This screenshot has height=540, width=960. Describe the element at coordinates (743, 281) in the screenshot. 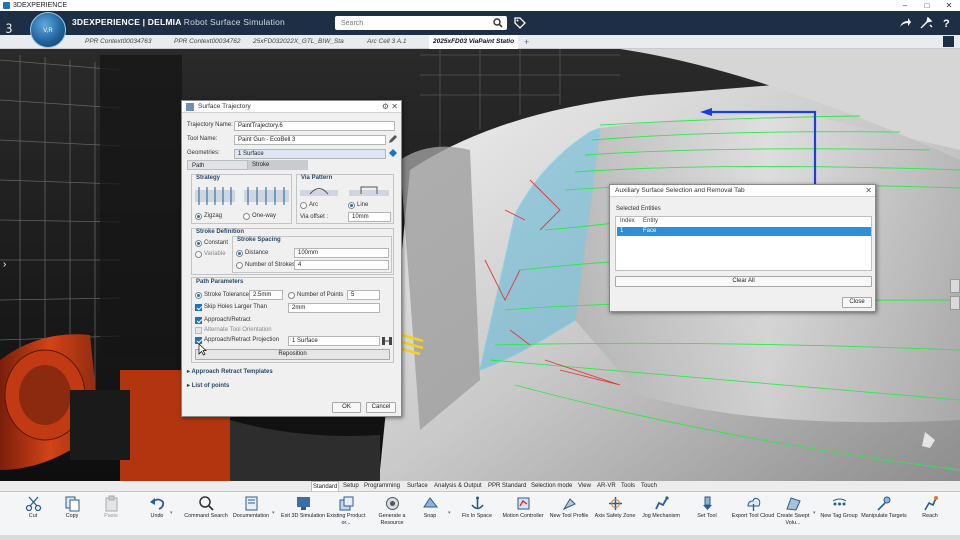

I see `clear-all-button: Clear All` at that location.